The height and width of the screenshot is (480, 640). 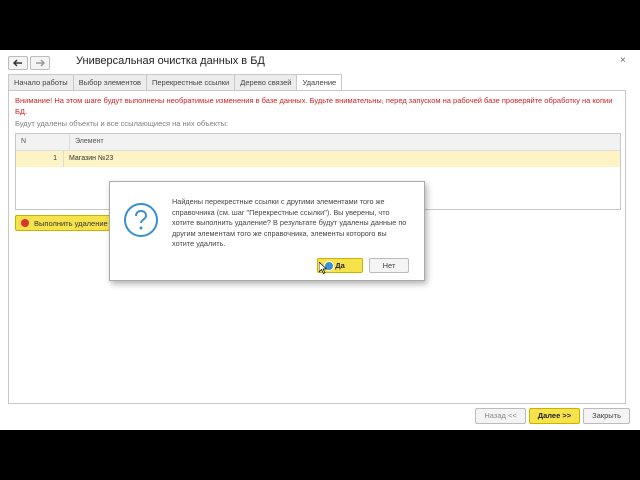 What do you see at coordinates (266, 82) in the screenshot?
I see `tab-links-tree: Дерево связей` at bounding box center [266, 82].